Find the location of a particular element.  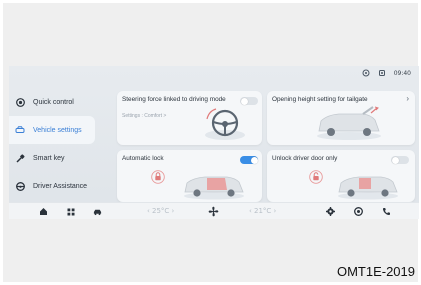

fan-icon is located at coordinates (213, 211).